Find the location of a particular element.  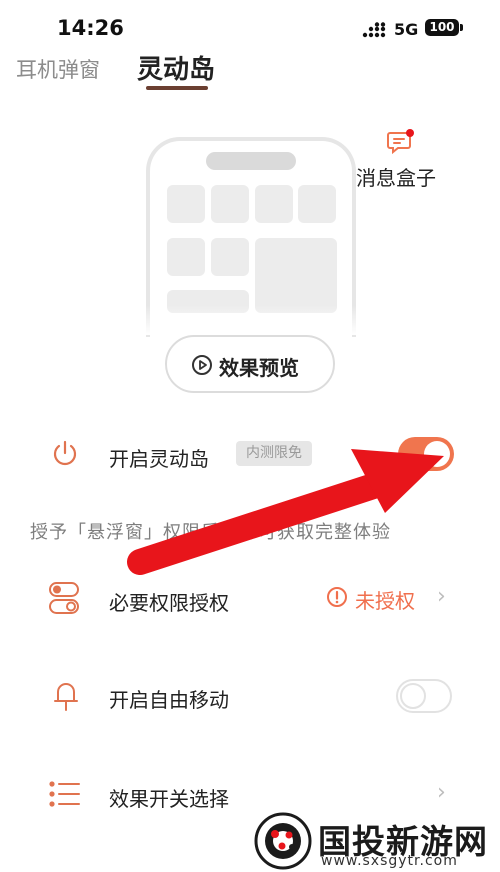

watermark-url: www.sxsgytr.com is located at coordinates (389, 861).